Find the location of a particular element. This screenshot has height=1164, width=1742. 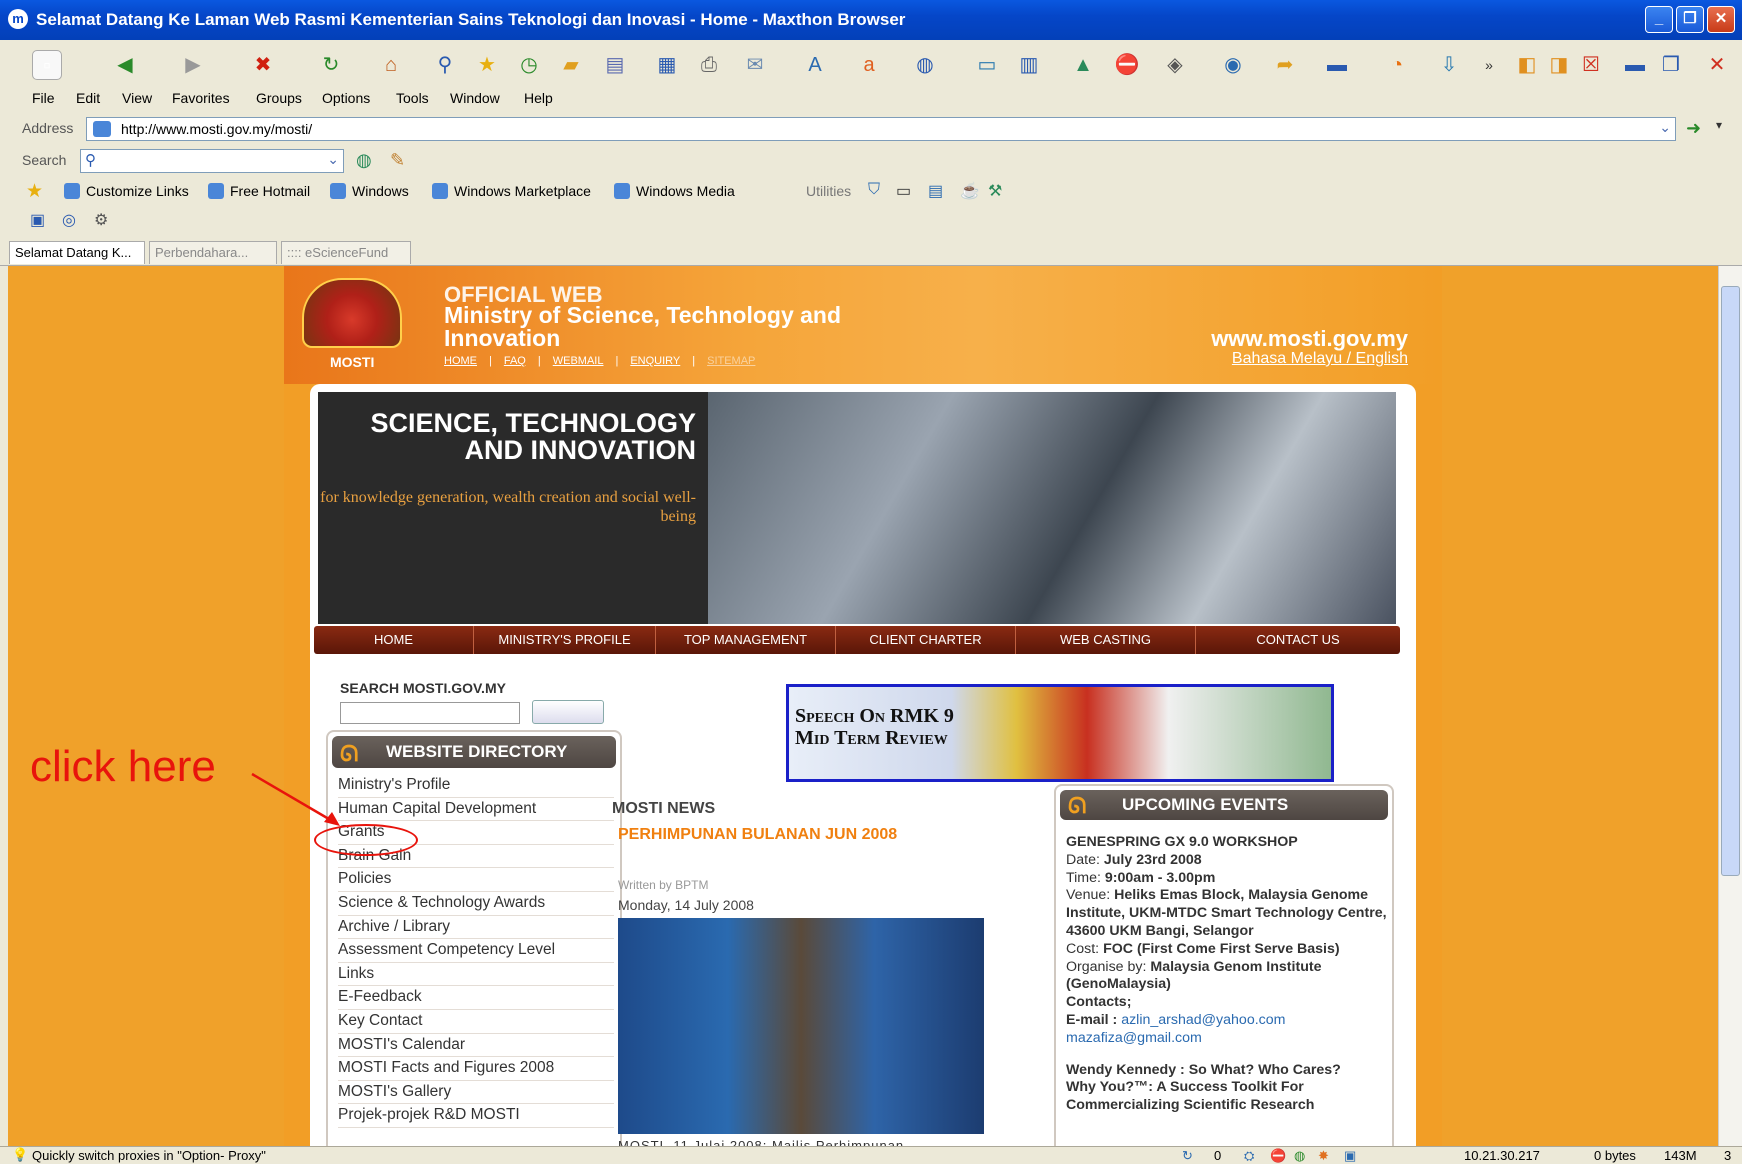

rss-icon: ◔ is located at coordinates (1397, 65).